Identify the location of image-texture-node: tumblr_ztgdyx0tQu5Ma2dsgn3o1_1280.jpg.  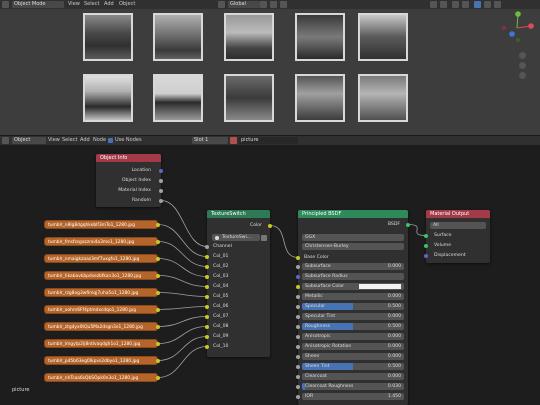
(101, 326).